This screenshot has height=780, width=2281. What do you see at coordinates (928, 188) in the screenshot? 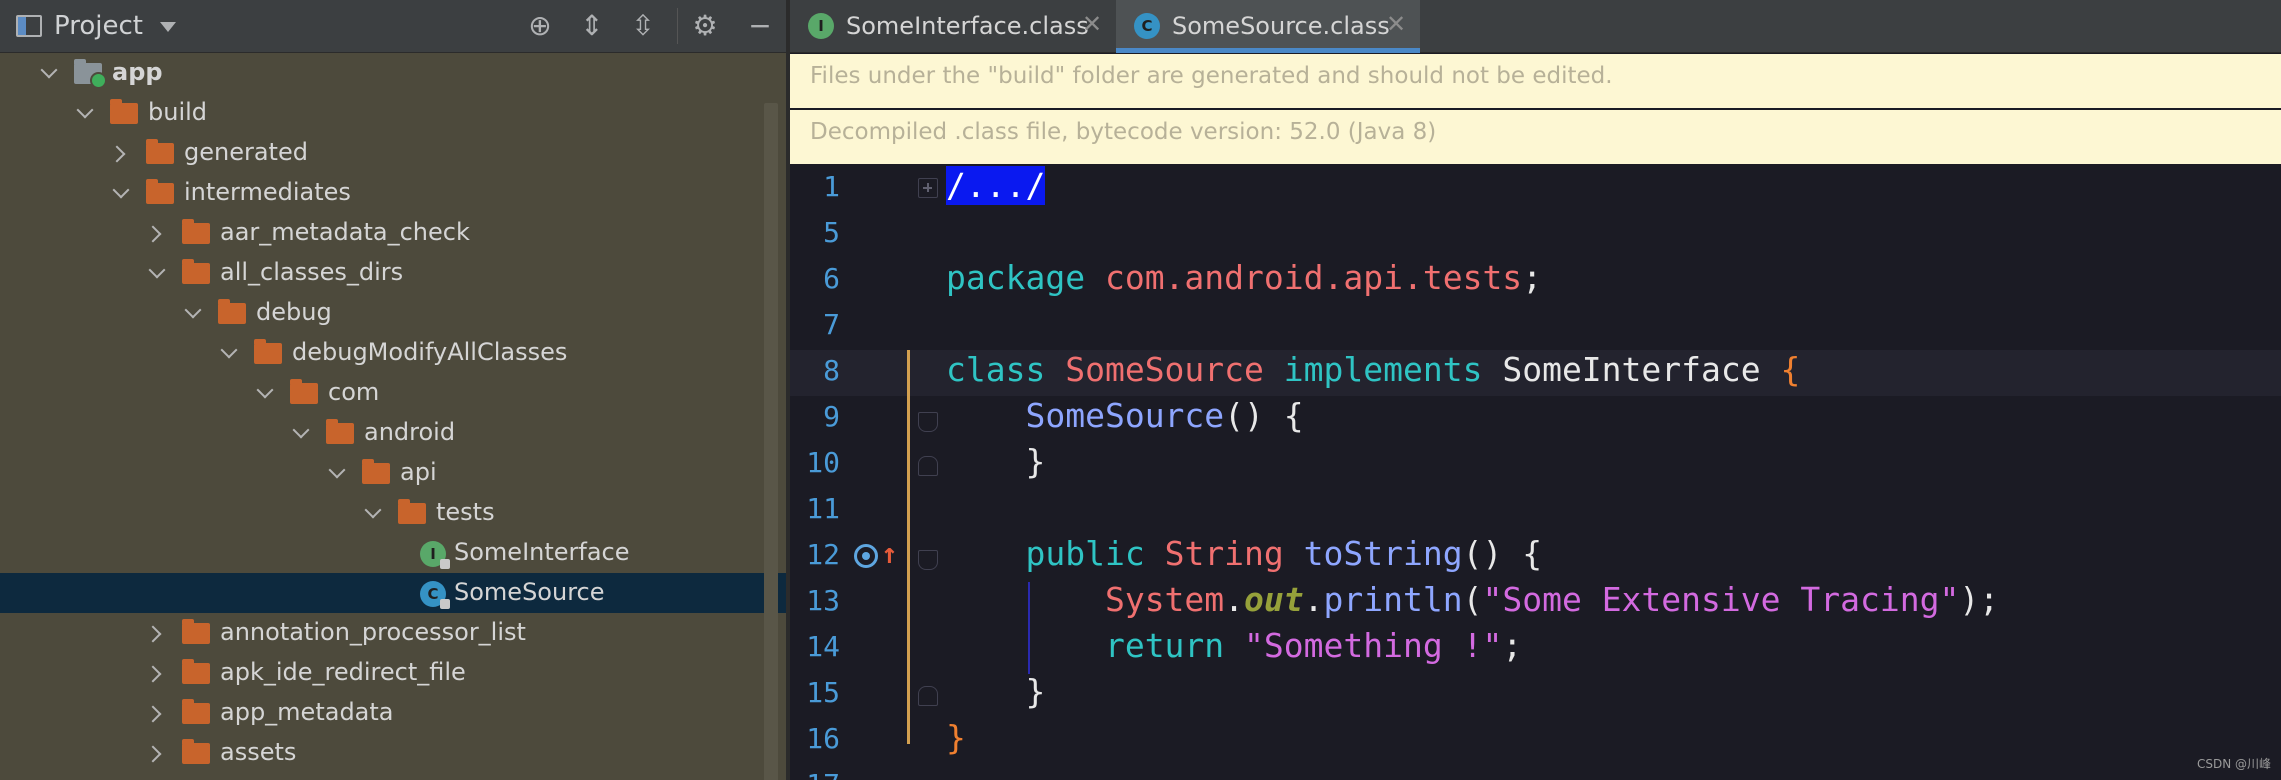
I see `fold-expand-icon` at bounding box center [928, 188].